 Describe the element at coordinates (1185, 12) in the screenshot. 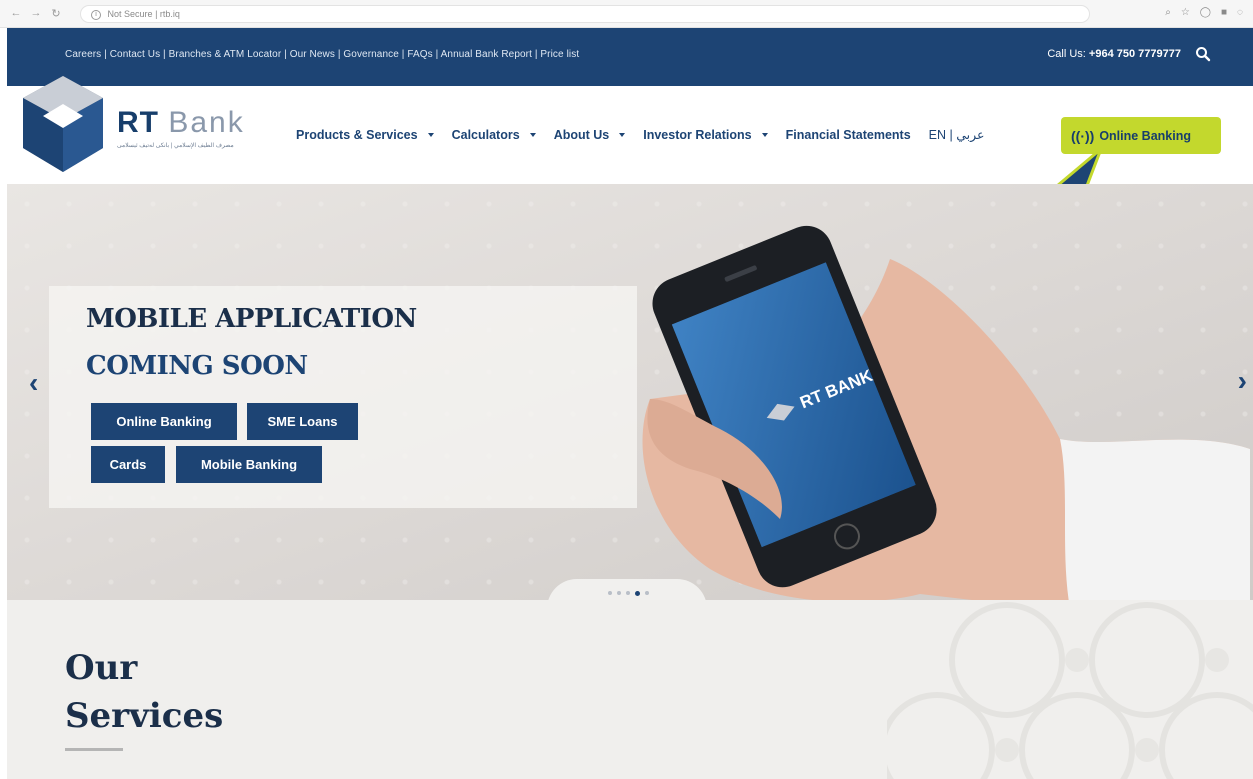

I see `star-icon: ☆` at that location.